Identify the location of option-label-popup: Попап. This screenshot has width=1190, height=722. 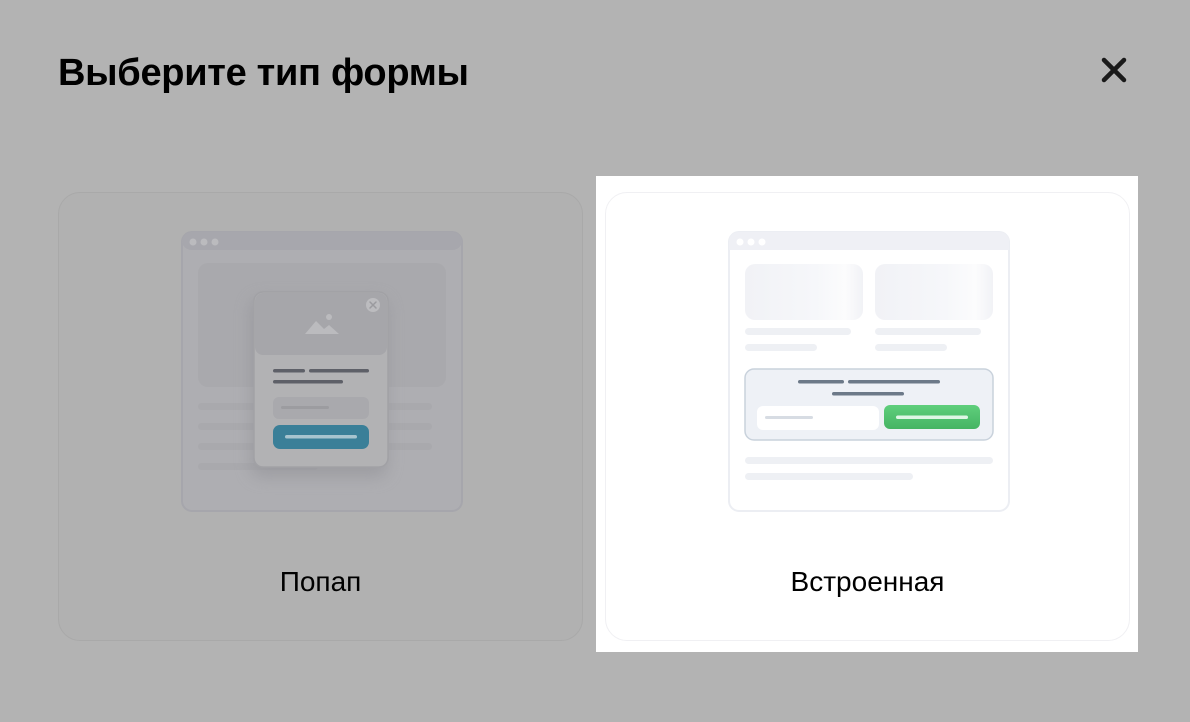
(320, 581).